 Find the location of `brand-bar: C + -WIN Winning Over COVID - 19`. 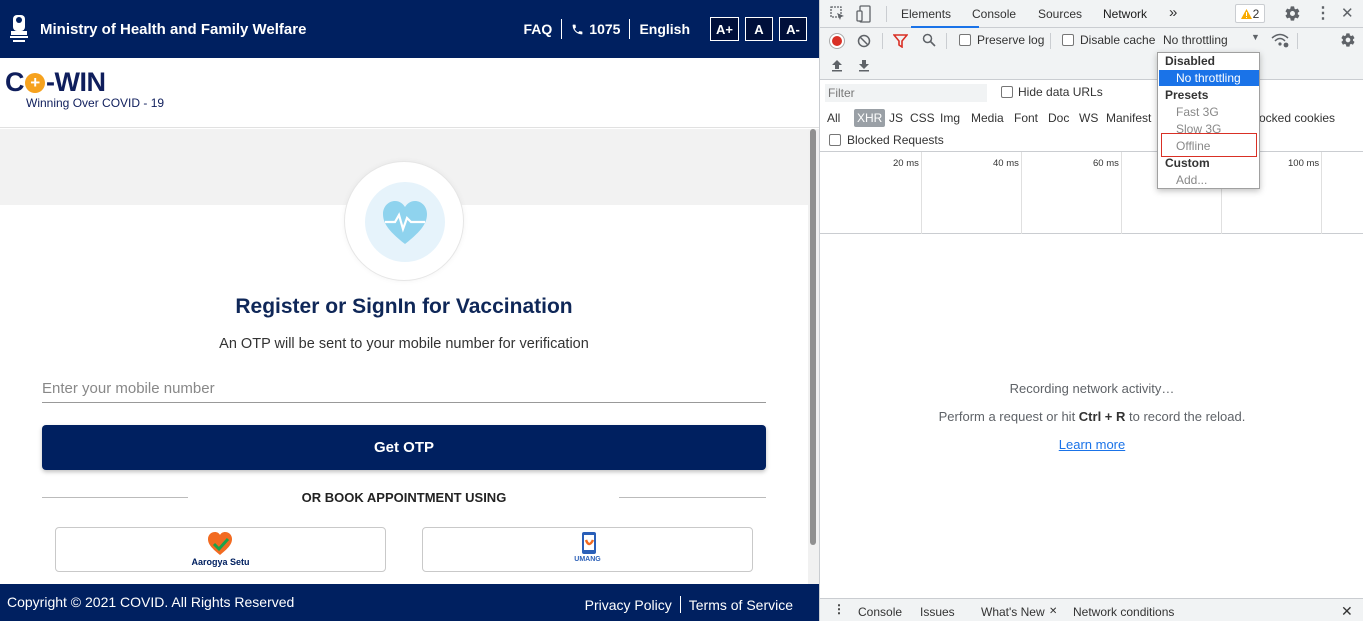

brand-bar: C + -WIN Winning Over COVID - 19 is located at coordinates (409, 93).